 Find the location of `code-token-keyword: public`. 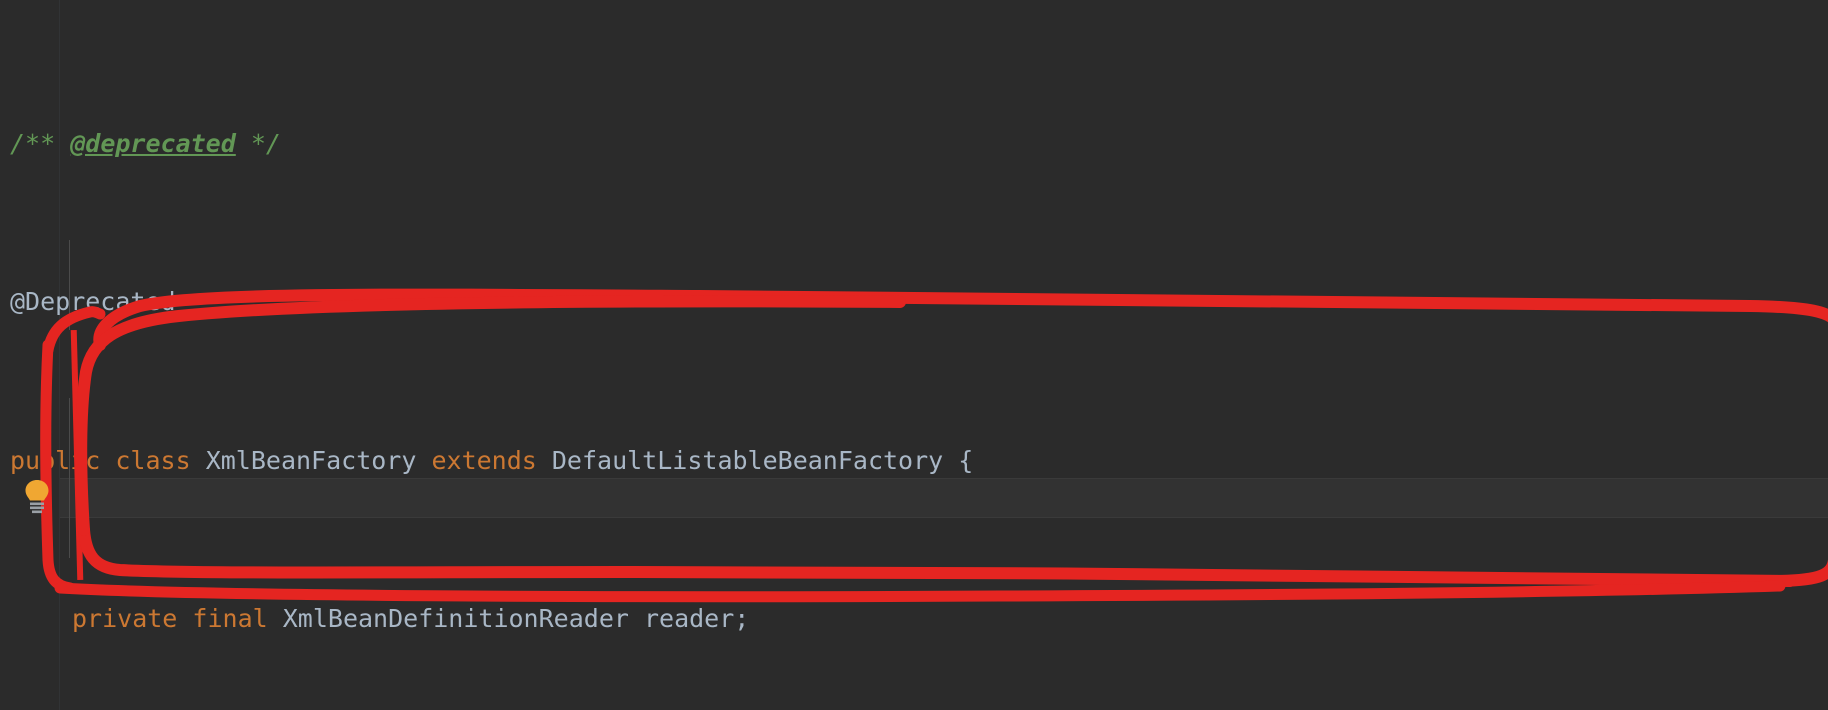

code-token-keyword: public is located at coordinates (55, 460).